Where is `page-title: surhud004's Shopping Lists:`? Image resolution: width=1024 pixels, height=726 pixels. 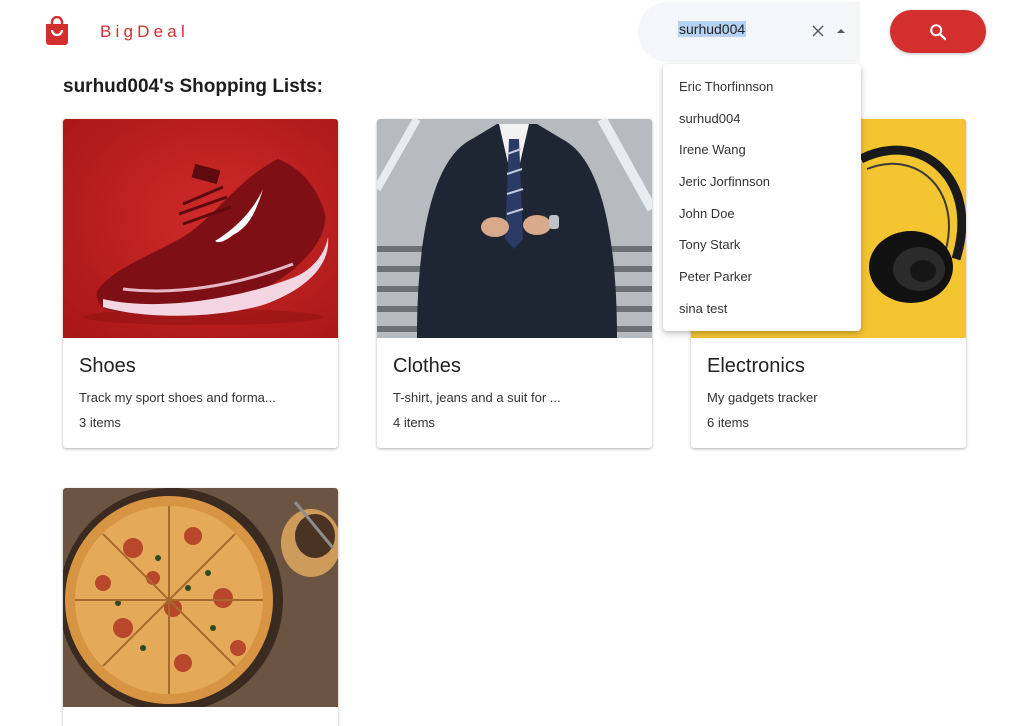 page-title: surhud004's Shopping Lists: is located at coordinates (193, 86).